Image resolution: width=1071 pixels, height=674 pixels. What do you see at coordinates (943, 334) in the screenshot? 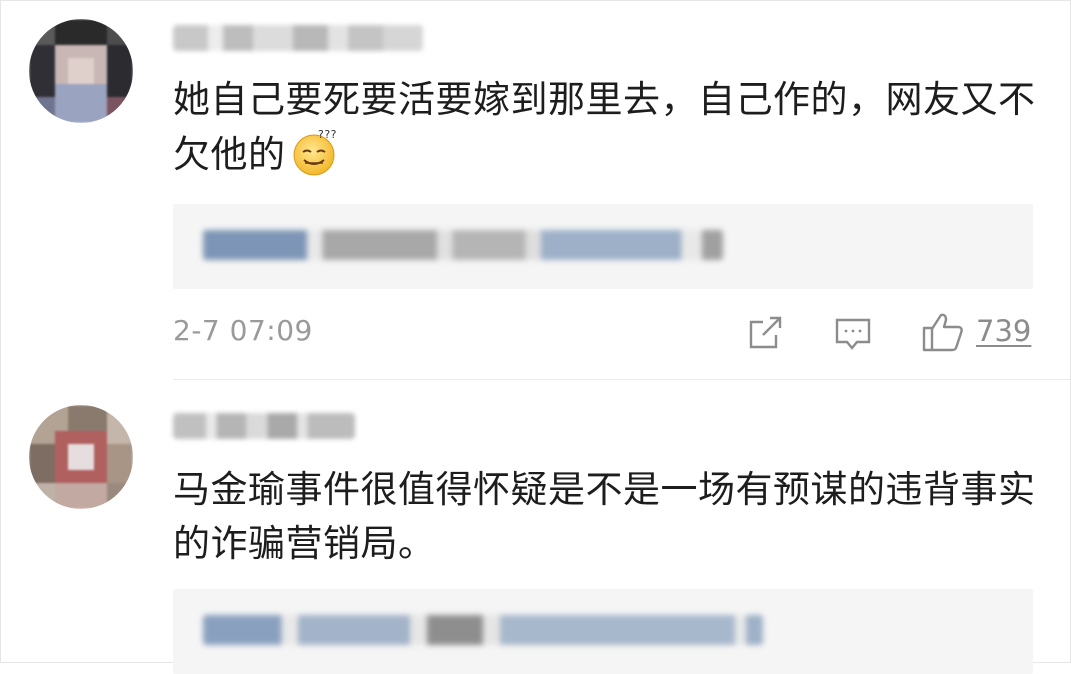
I see `thumbs-up-icon` at bounding box center [943, 334].